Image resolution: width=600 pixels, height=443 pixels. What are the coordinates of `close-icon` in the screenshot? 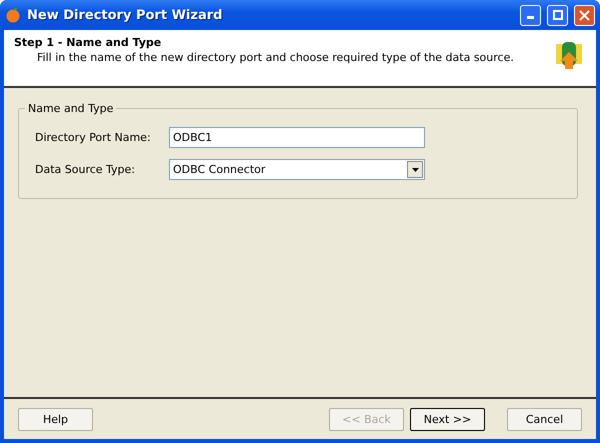 It's located at (584, 15).